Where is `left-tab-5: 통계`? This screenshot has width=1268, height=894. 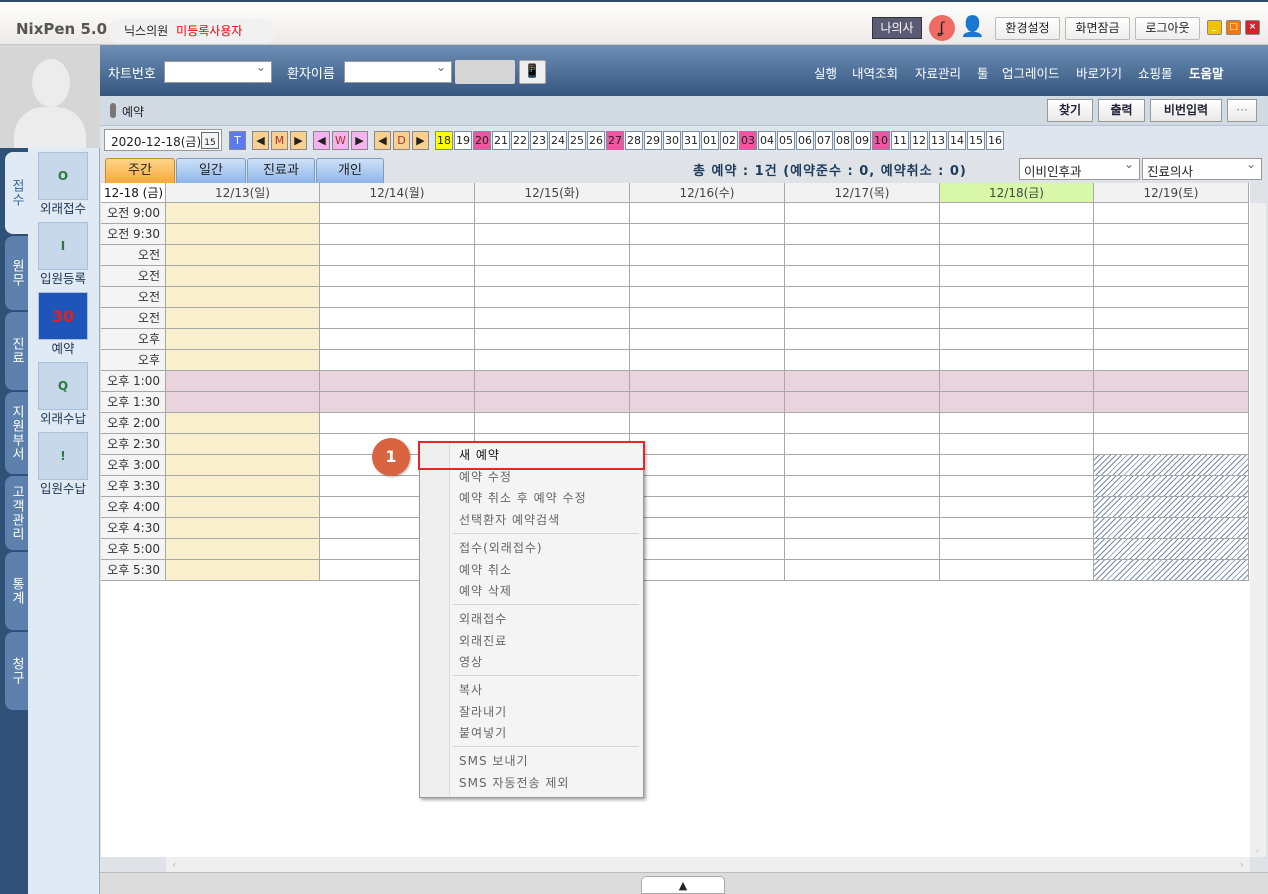
left-tab-5: 통계 is located at coordinates (16, 591).